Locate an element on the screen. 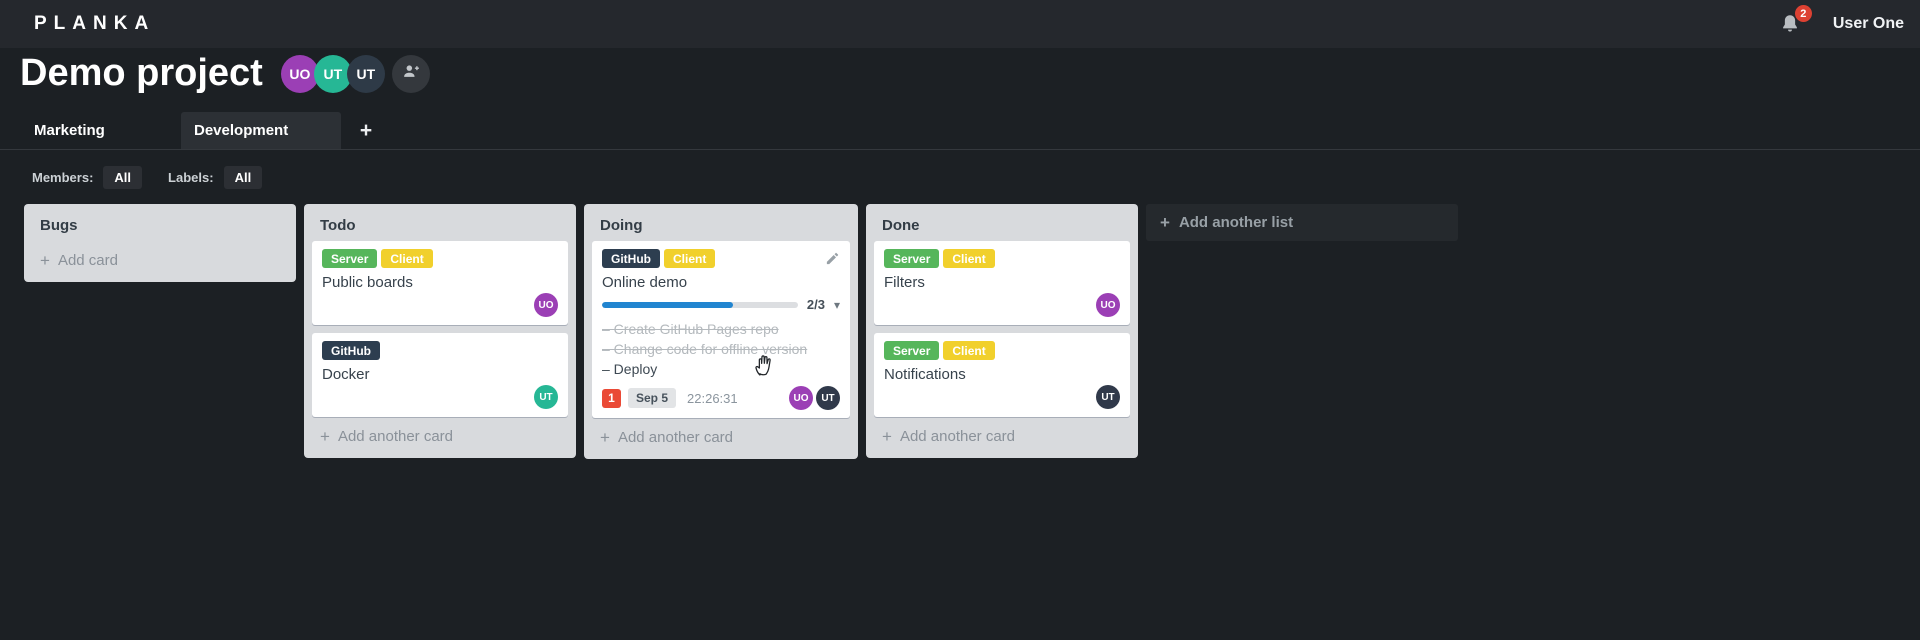 This screenshot has height=640, width=1920. tasks-progress: 2/3 ▾ is located at coordinates (721, 304).